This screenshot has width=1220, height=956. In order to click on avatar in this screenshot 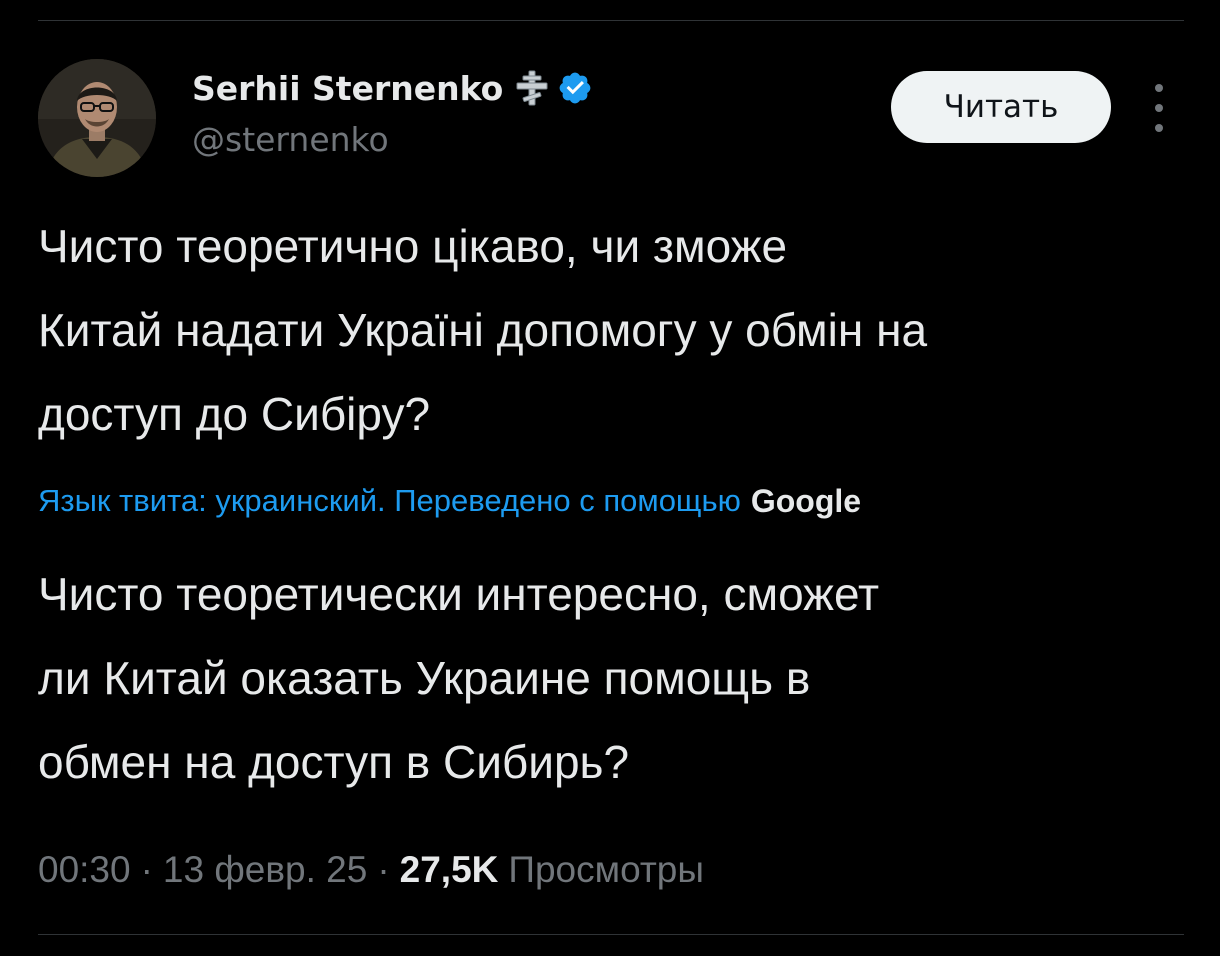, I will do `click(97, 118)`.